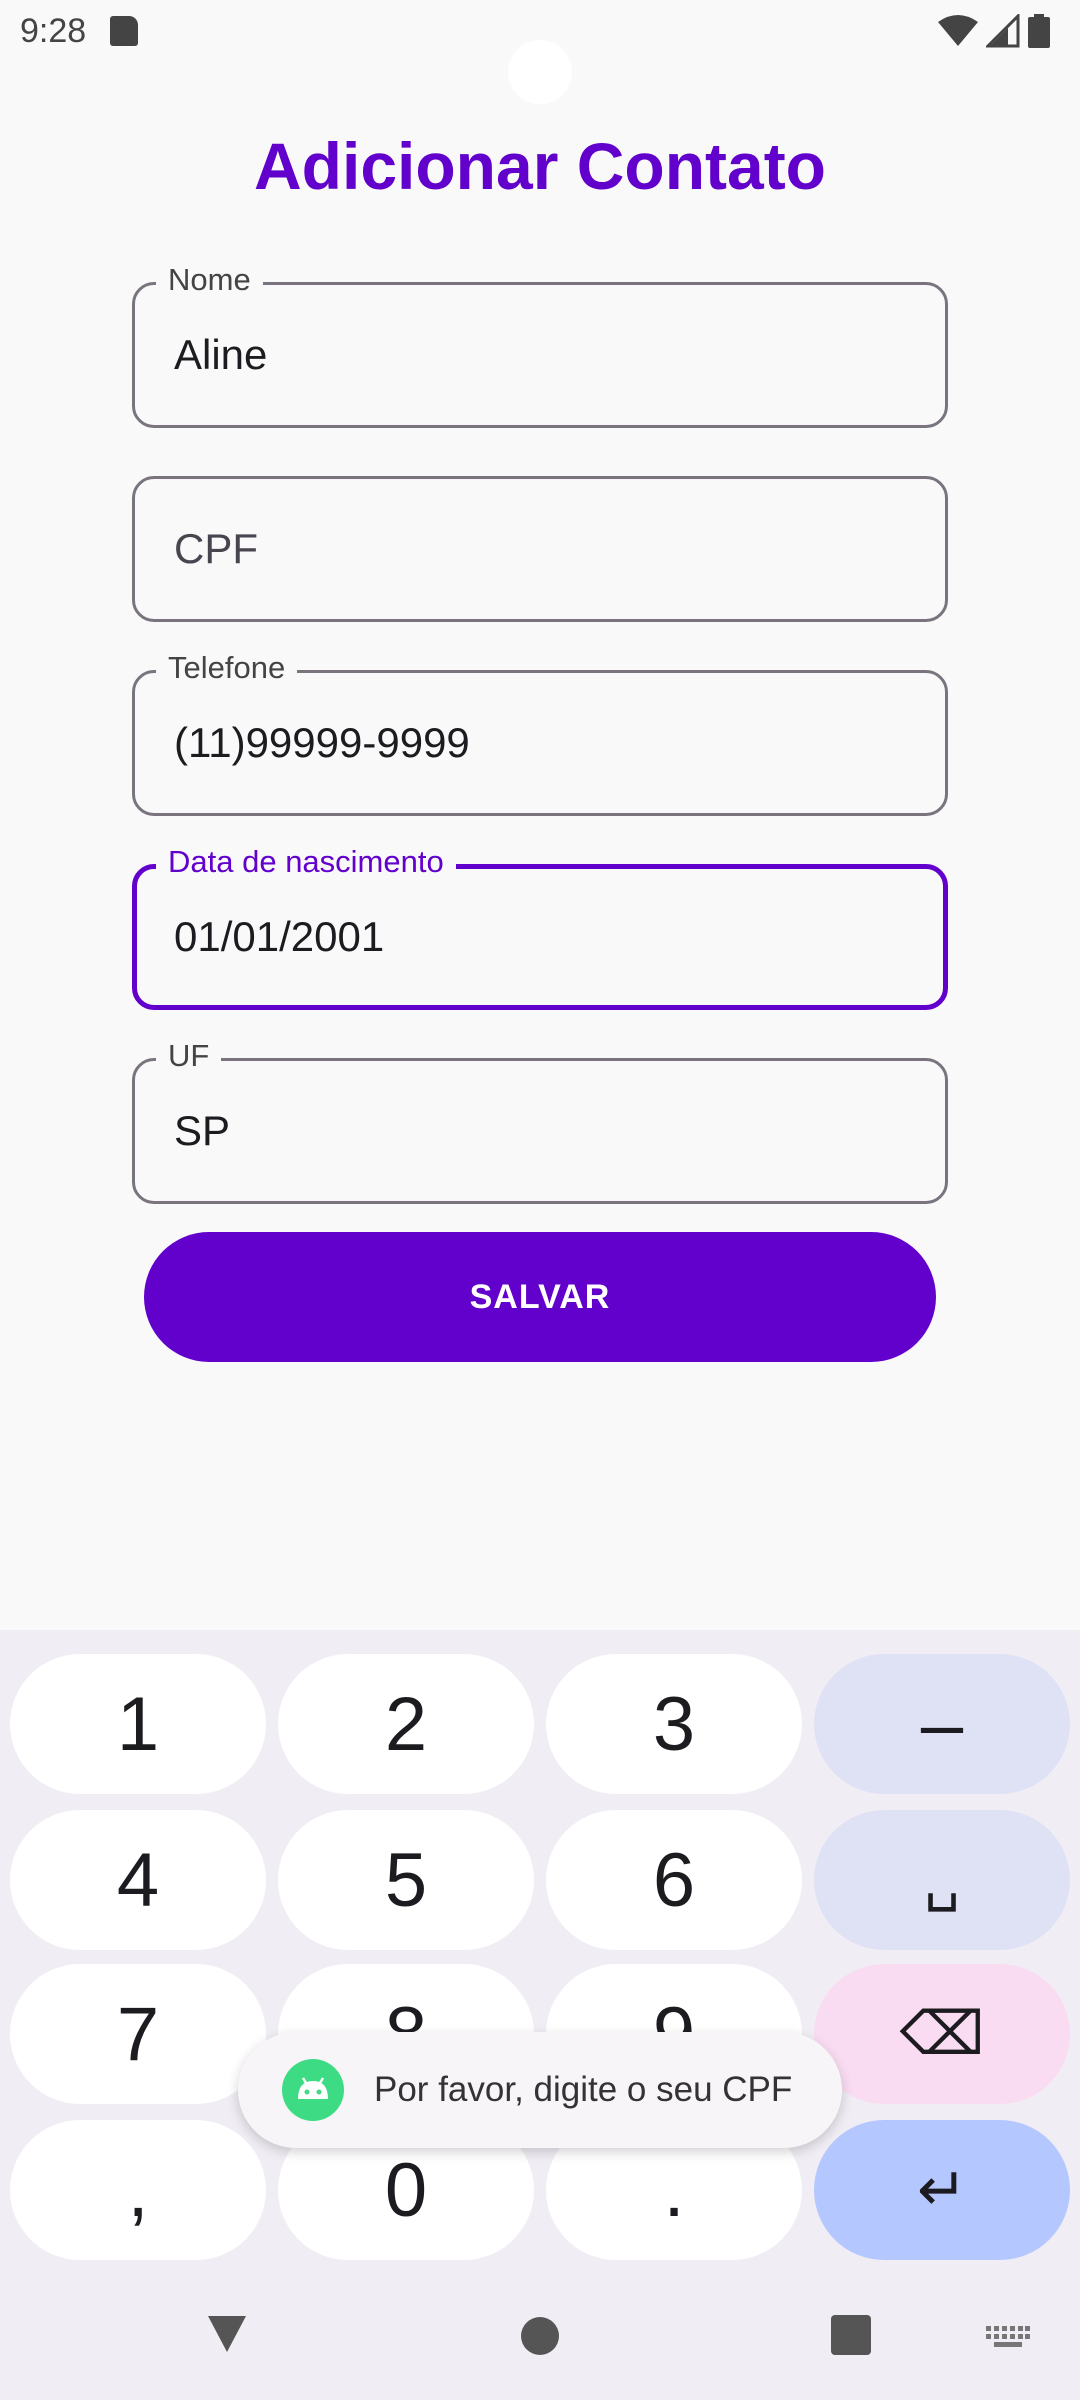 This screenshot has height=2400, width=1080. I want to click on key-3: 3, so click(674, 1724).